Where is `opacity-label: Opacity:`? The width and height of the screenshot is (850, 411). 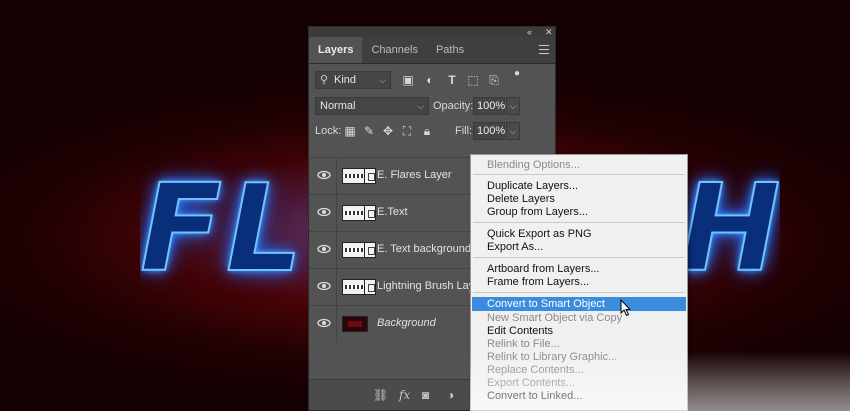 opacity-label: Opacity: is located at coordinates (453, 106).